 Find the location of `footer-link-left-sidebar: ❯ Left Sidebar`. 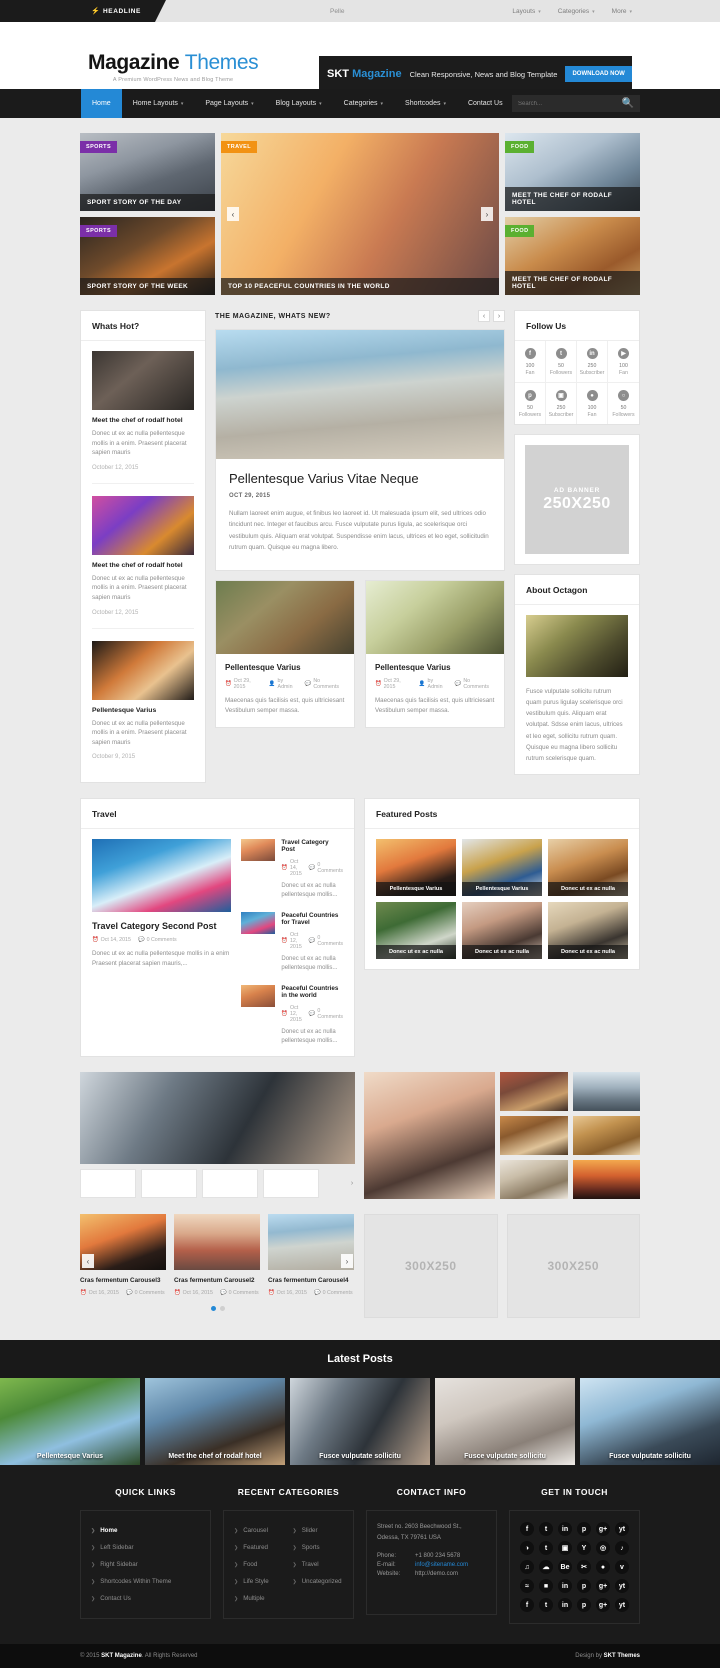

footer-link-left-sidebar: ❯ Left Sidebar is located at coordinates (145, 1547).